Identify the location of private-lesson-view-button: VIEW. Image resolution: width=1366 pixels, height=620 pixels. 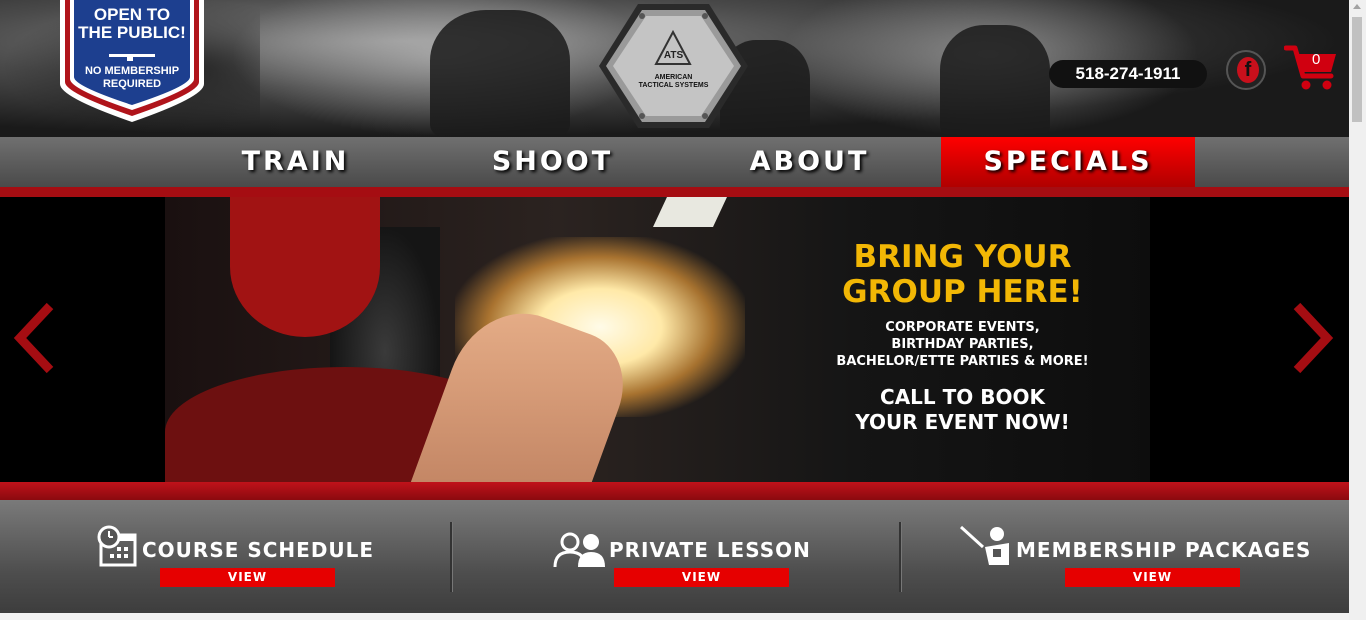
(701, 577).